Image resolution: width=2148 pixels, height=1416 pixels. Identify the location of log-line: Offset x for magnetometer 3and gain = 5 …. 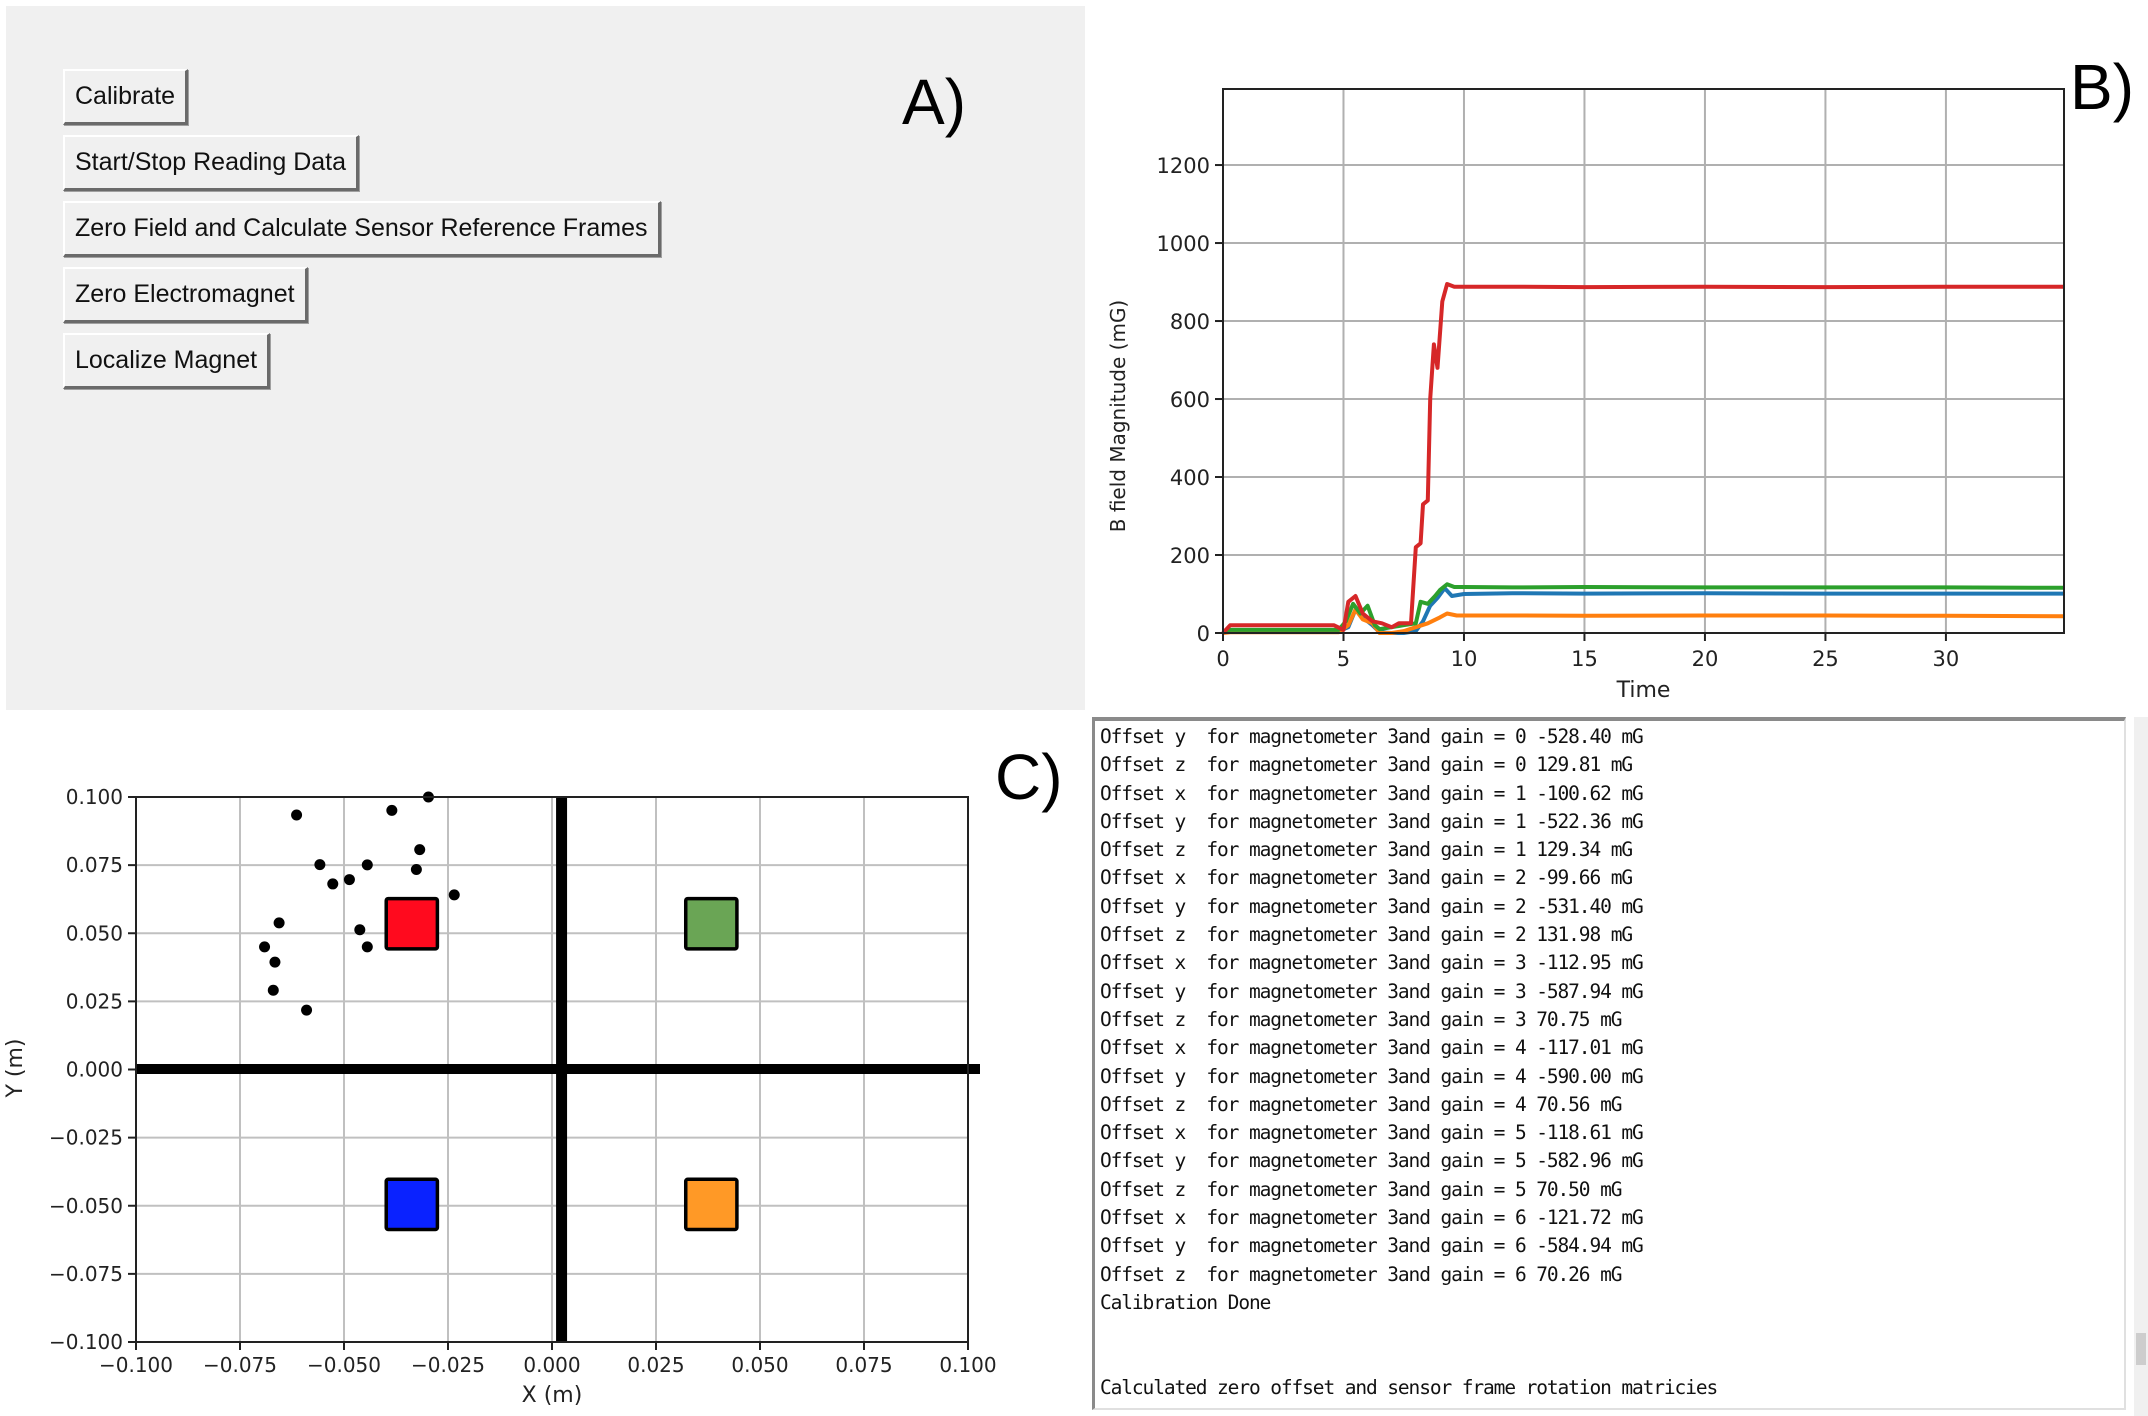
(1372, 1133).